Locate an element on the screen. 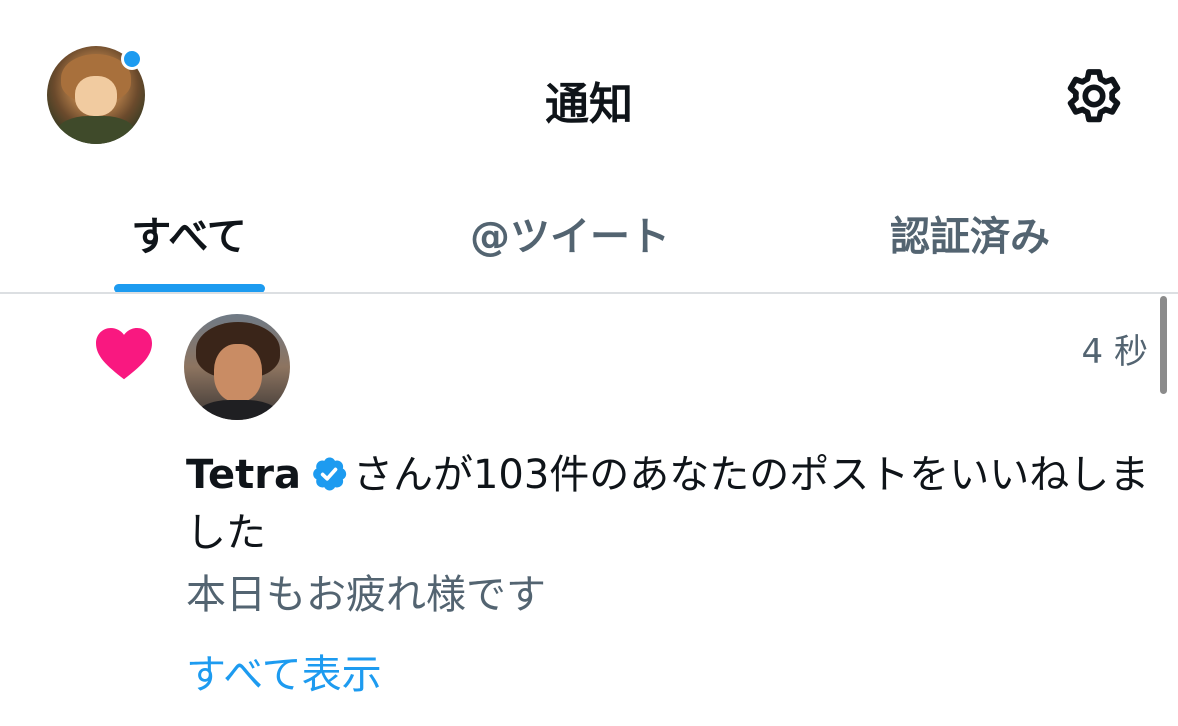 This screenshot has width=1178, height=726. tab-all: すべて is located at coordinates (189, 242).